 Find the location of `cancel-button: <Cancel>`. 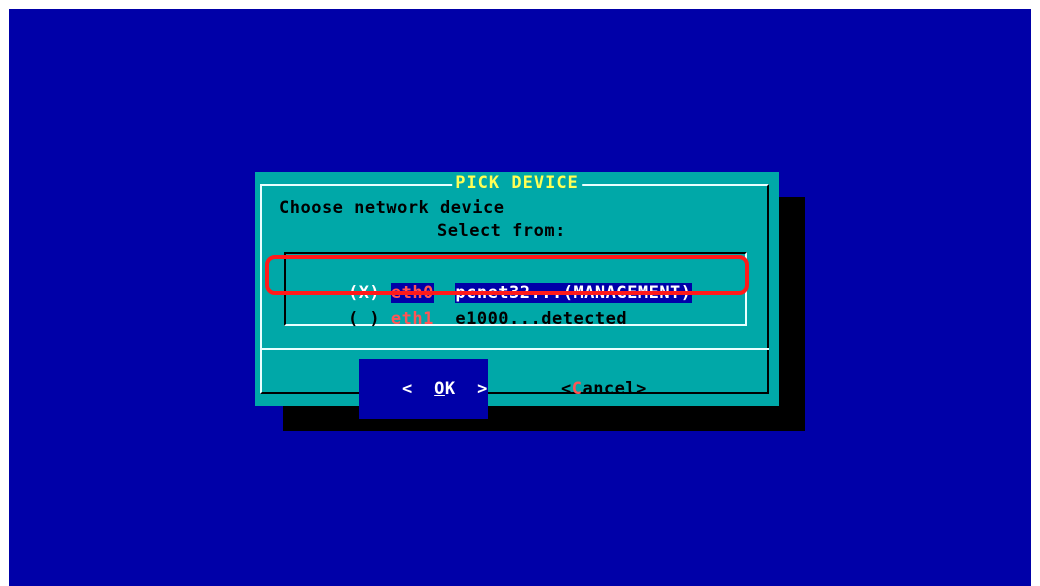

cancel-button: <Cancel> is located at coordinates (582, 389).